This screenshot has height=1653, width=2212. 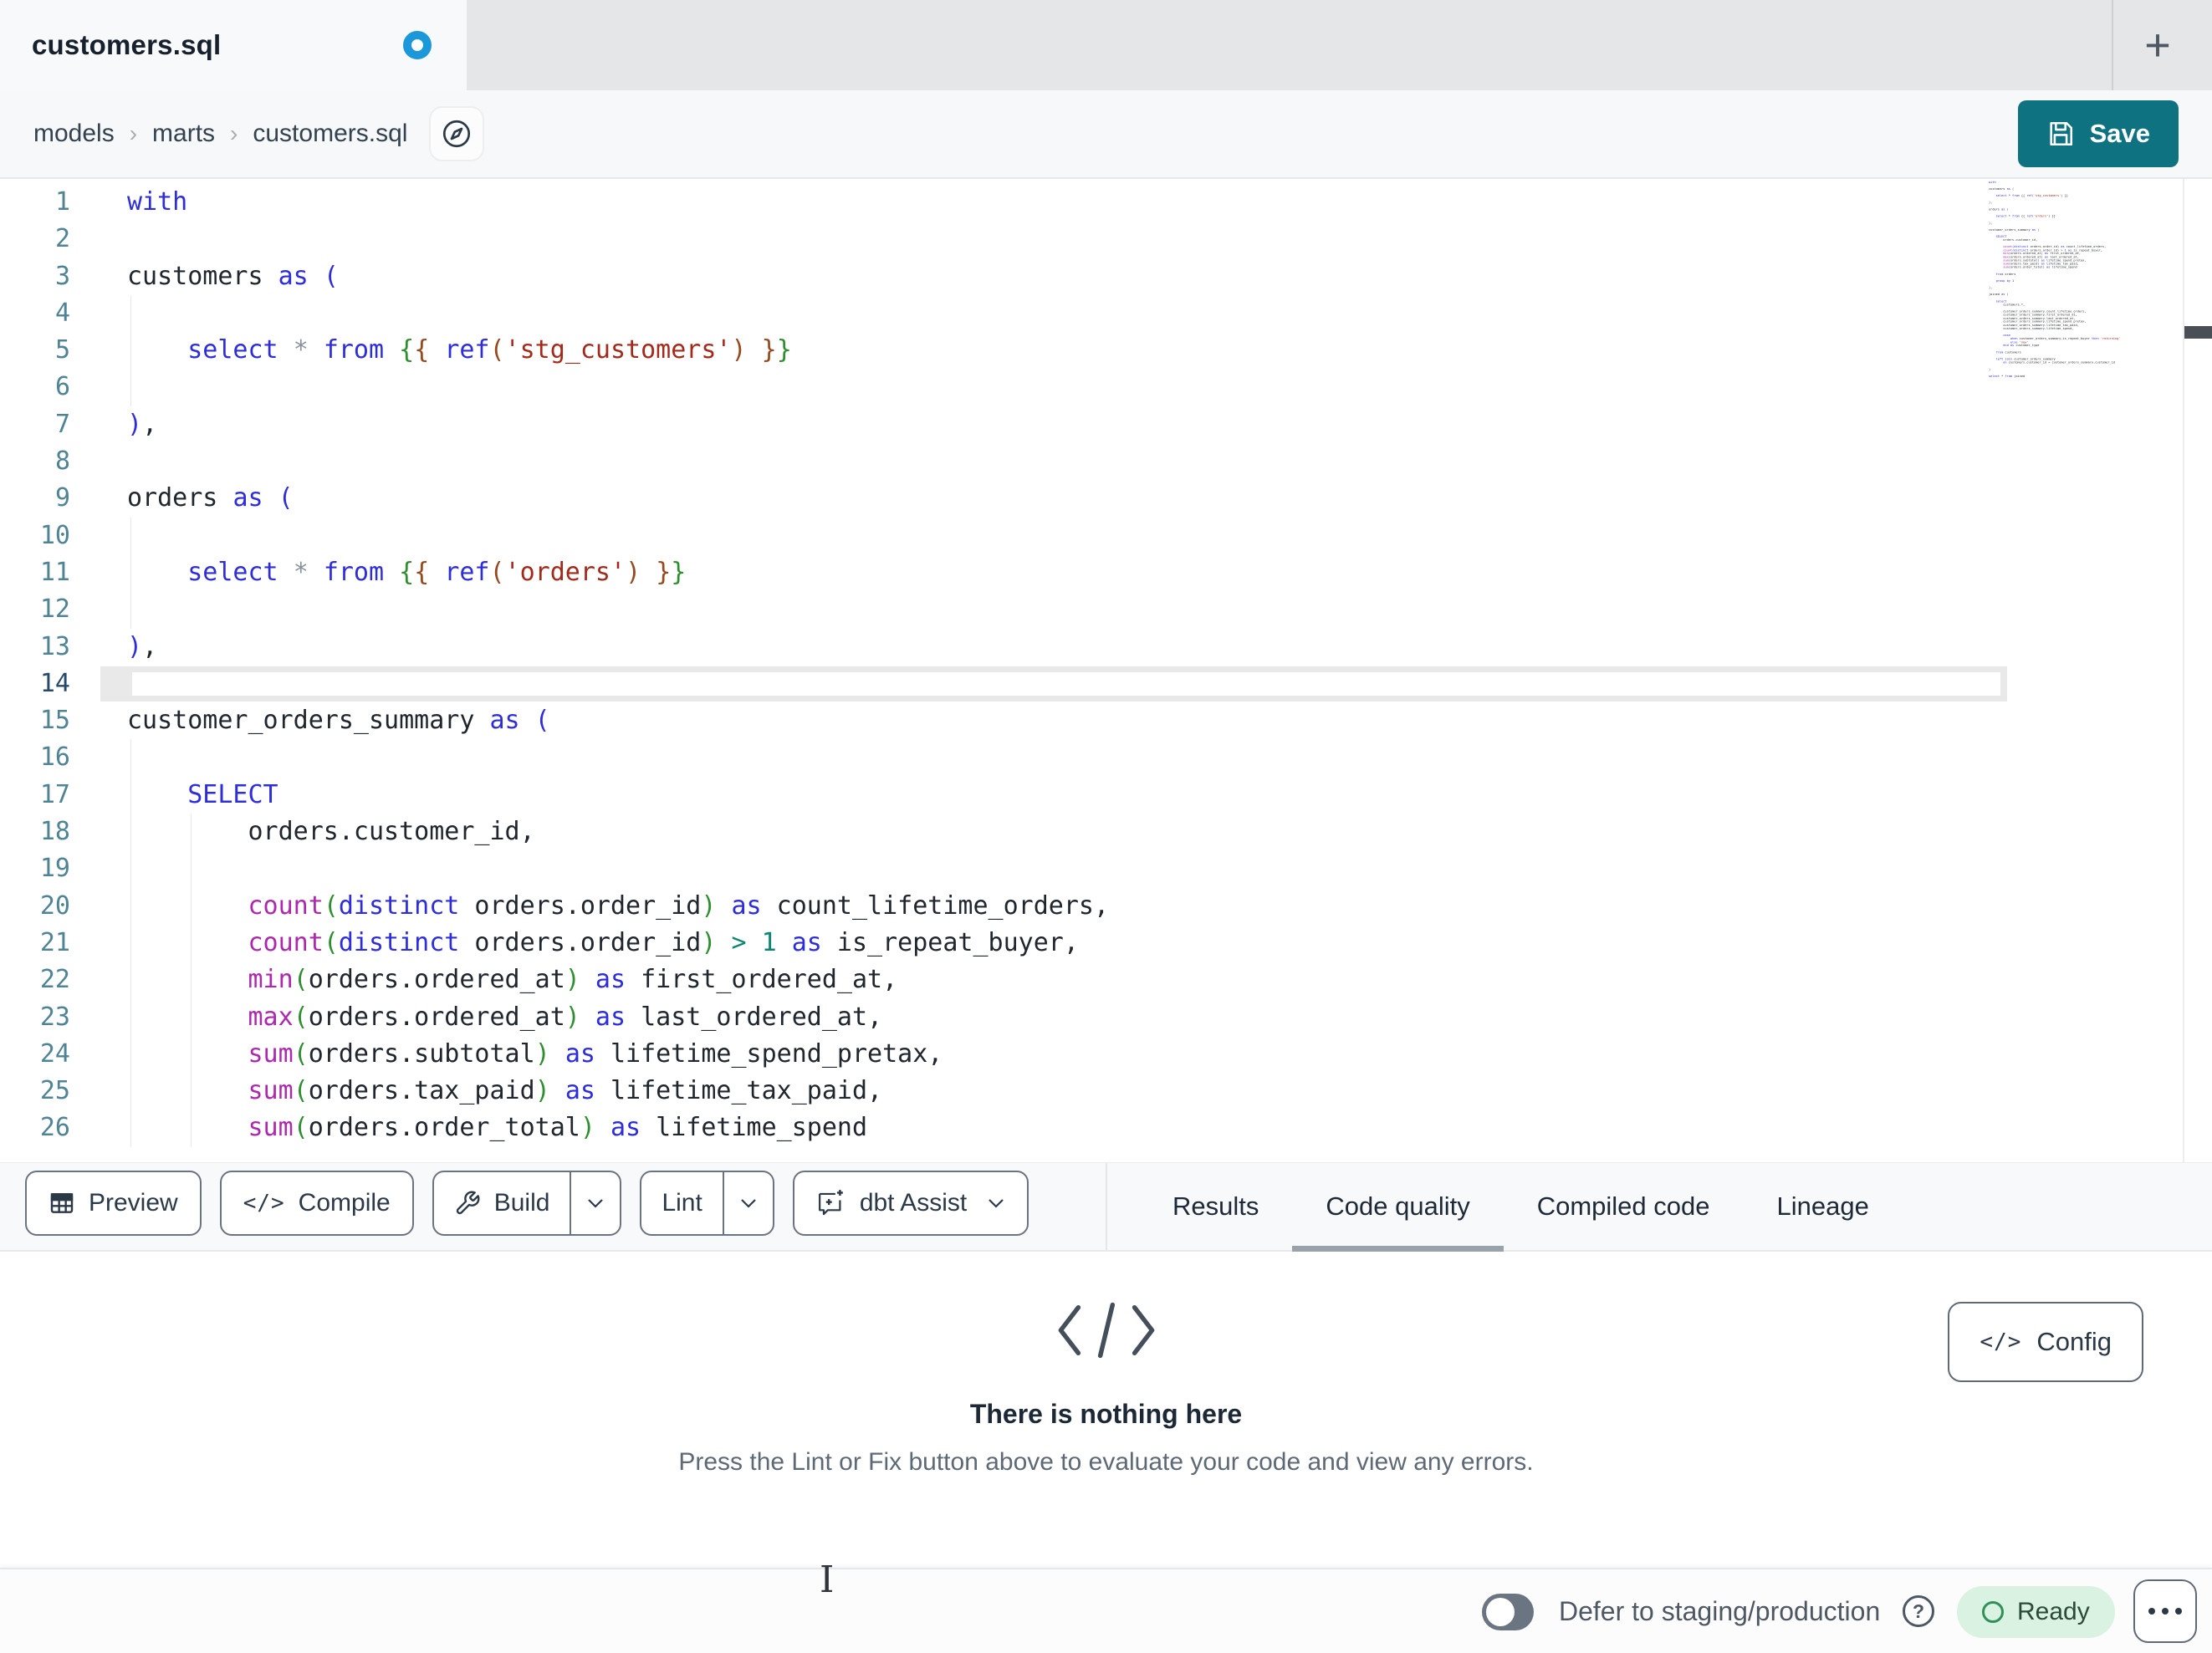 I want to click on build-dropdown-toggle, so click(x=595, y=1203).